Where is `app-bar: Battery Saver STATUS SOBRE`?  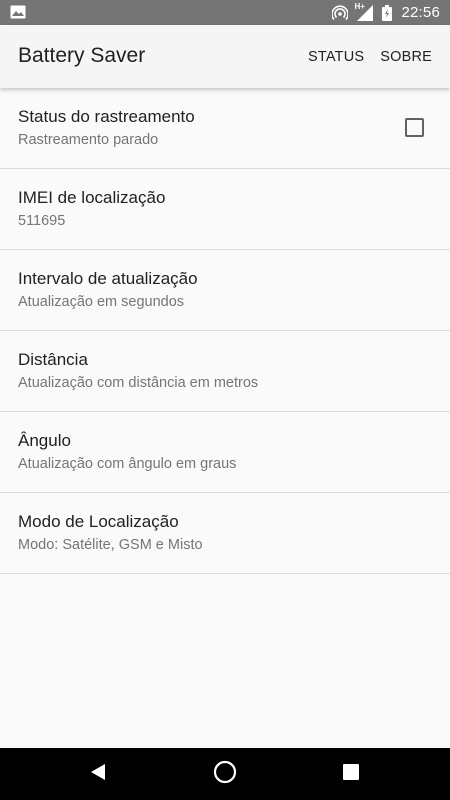
app-bar: Battery Saver STATUS SOBRE is located at coordinates (225, 56).